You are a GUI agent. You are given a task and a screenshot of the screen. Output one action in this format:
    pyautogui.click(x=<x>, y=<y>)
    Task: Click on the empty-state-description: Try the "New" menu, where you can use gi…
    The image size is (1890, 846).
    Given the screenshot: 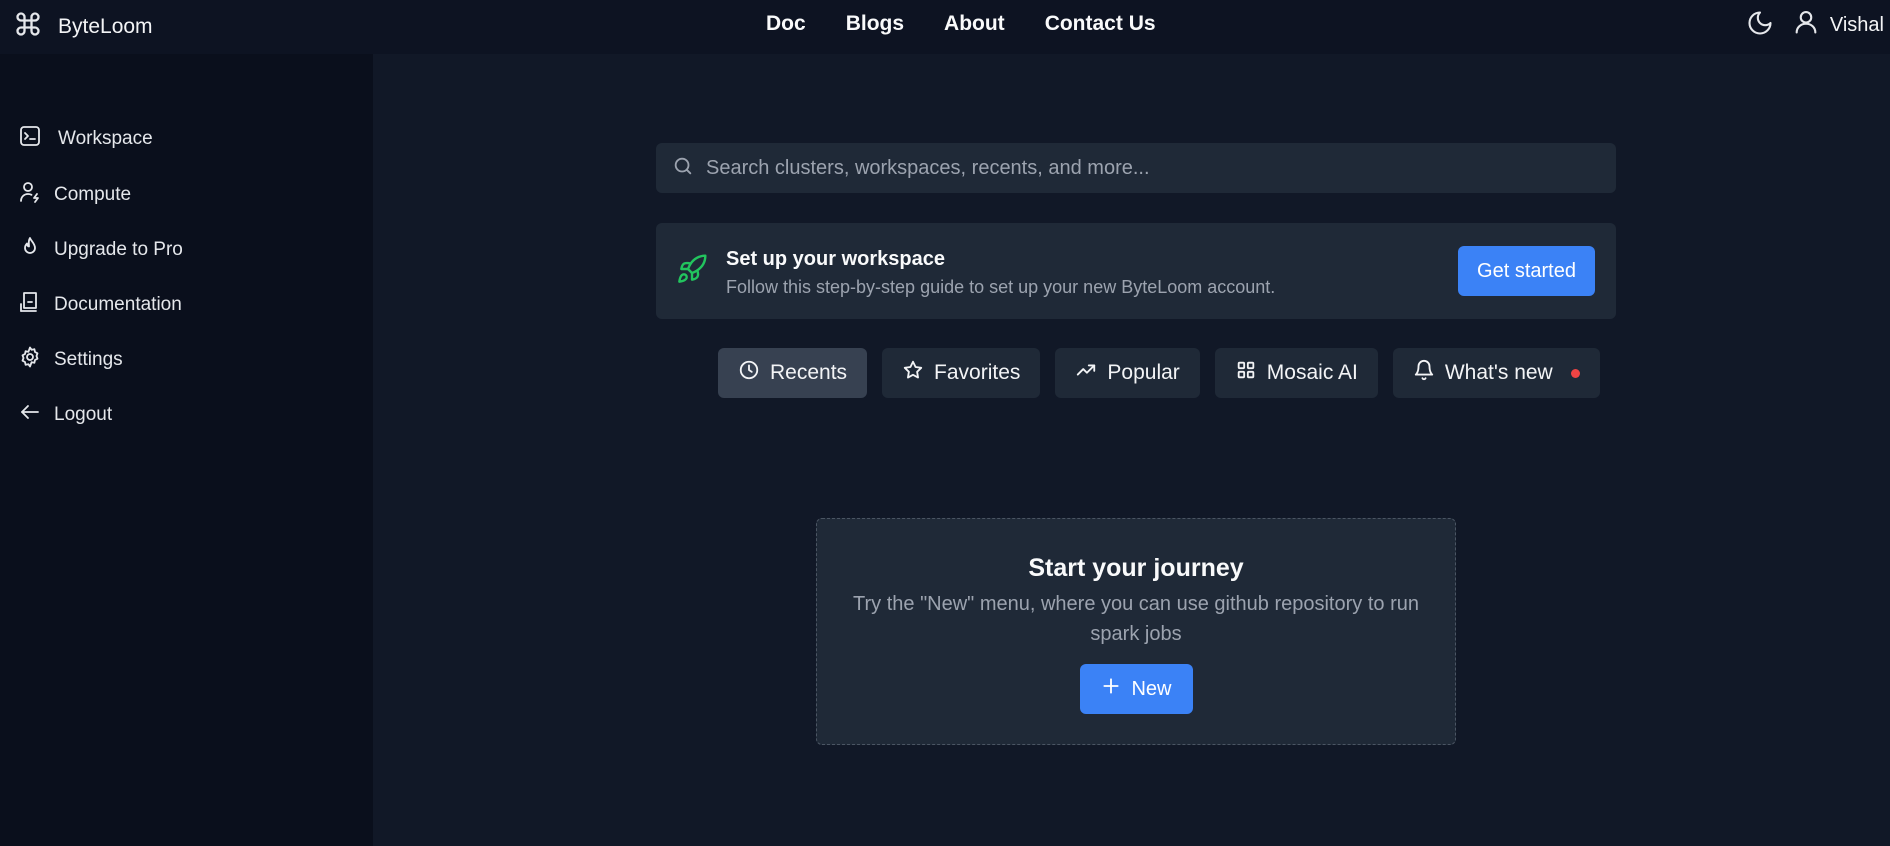 What is the action you would take?
    pyautogui.click(x=1136, y=619)
    